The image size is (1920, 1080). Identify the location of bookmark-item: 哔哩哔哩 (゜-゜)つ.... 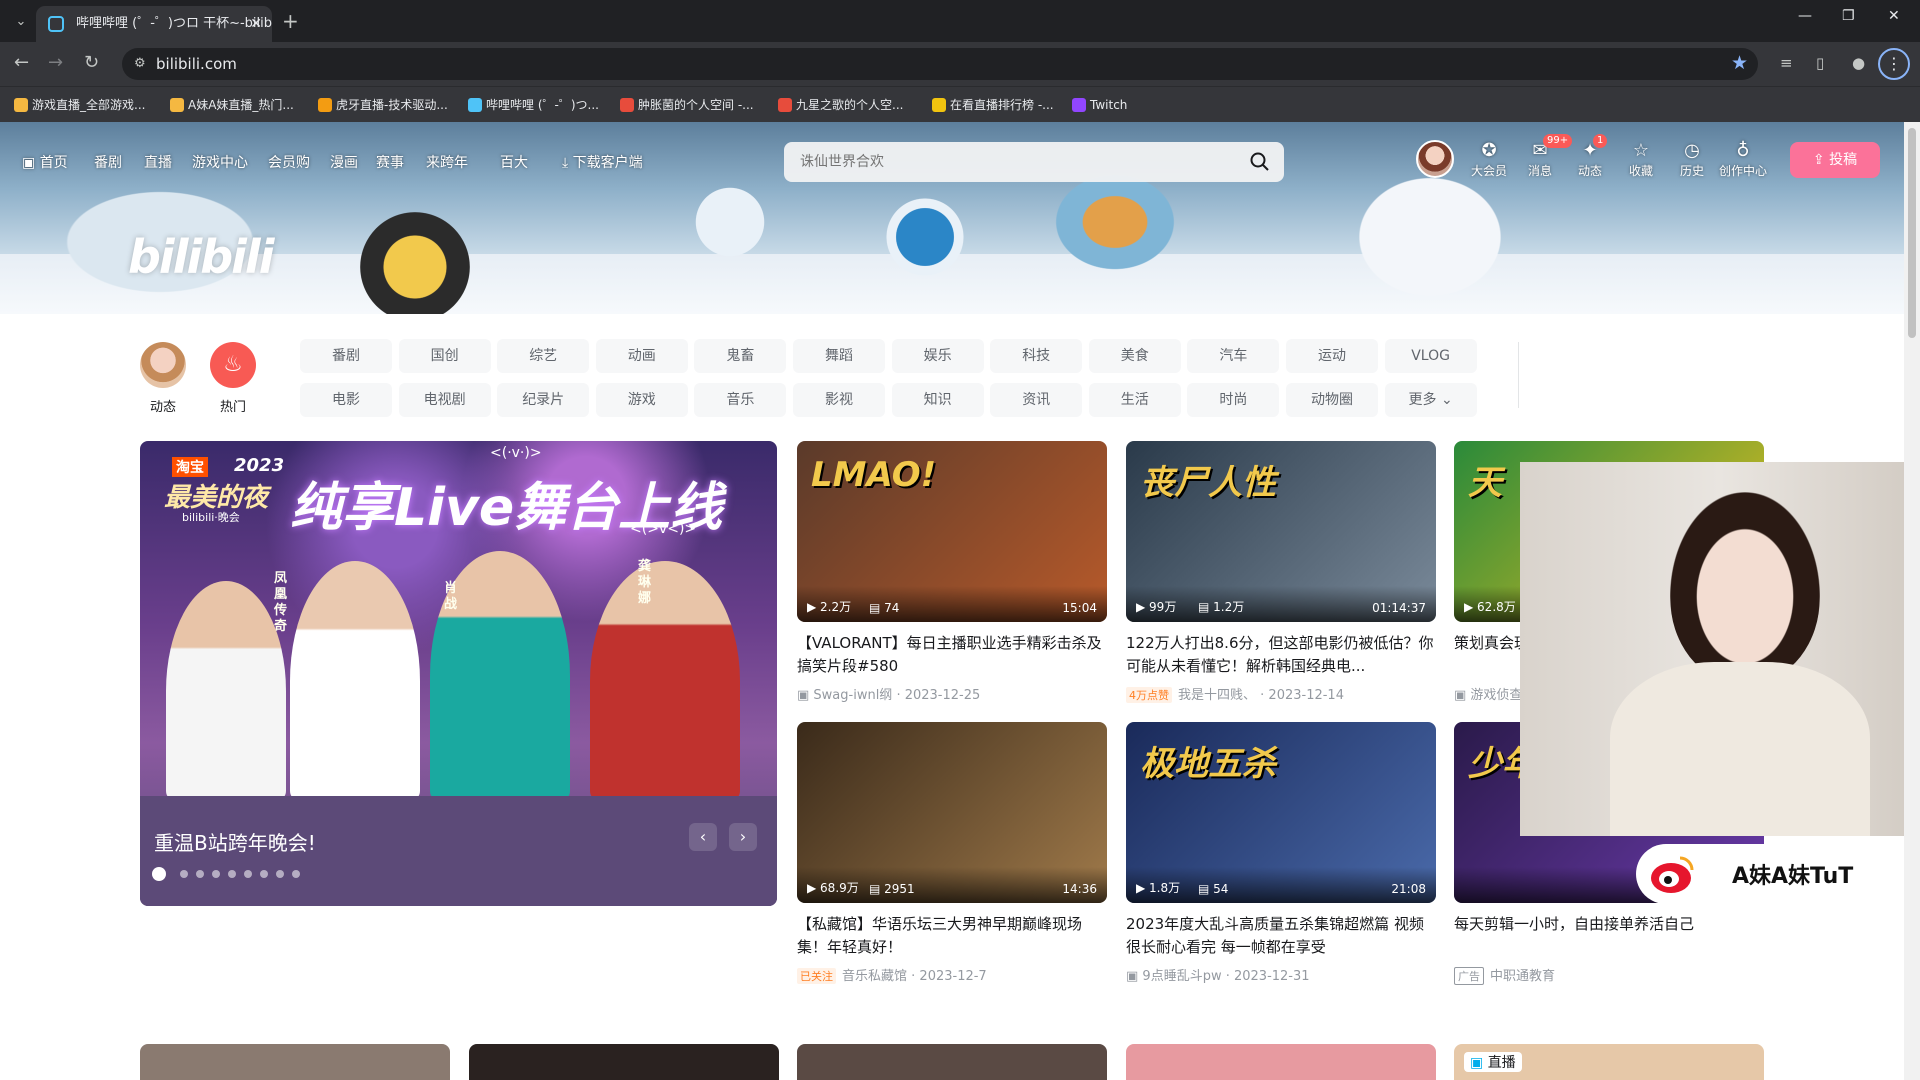
(532, 105).